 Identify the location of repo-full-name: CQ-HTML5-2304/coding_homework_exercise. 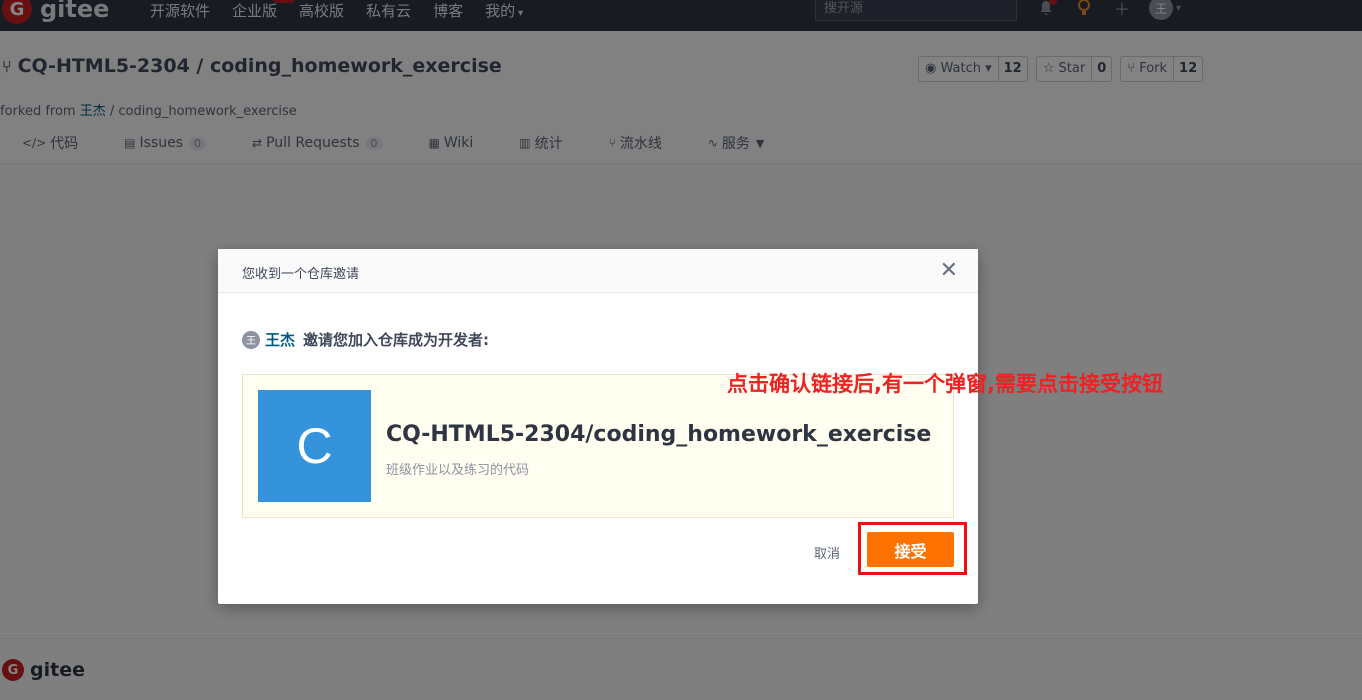
(659, 434).